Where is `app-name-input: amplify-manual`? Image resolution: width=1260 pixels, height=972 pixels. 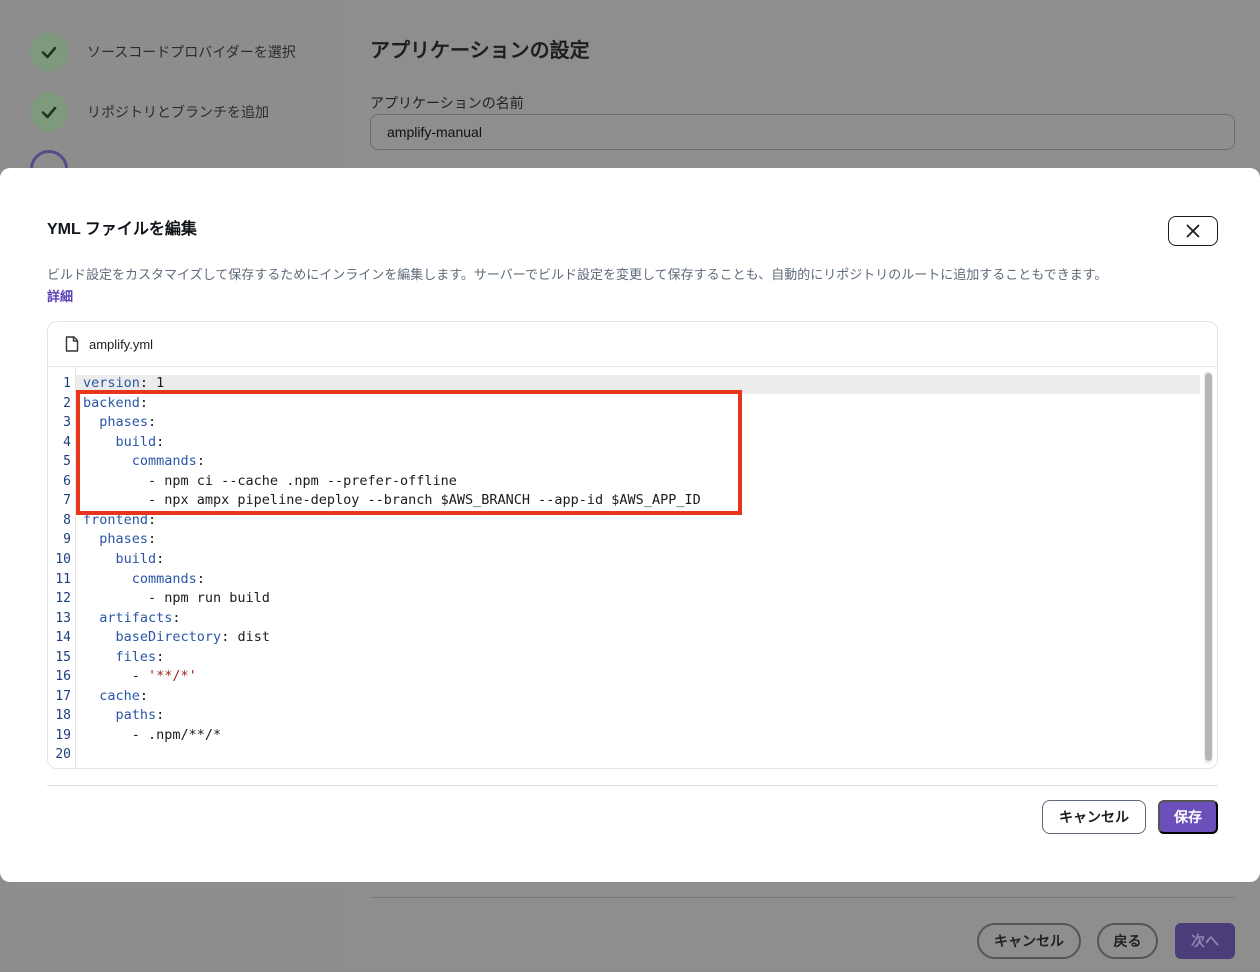
app-name-input: amplify-manual is located at coordinates (802, 132).